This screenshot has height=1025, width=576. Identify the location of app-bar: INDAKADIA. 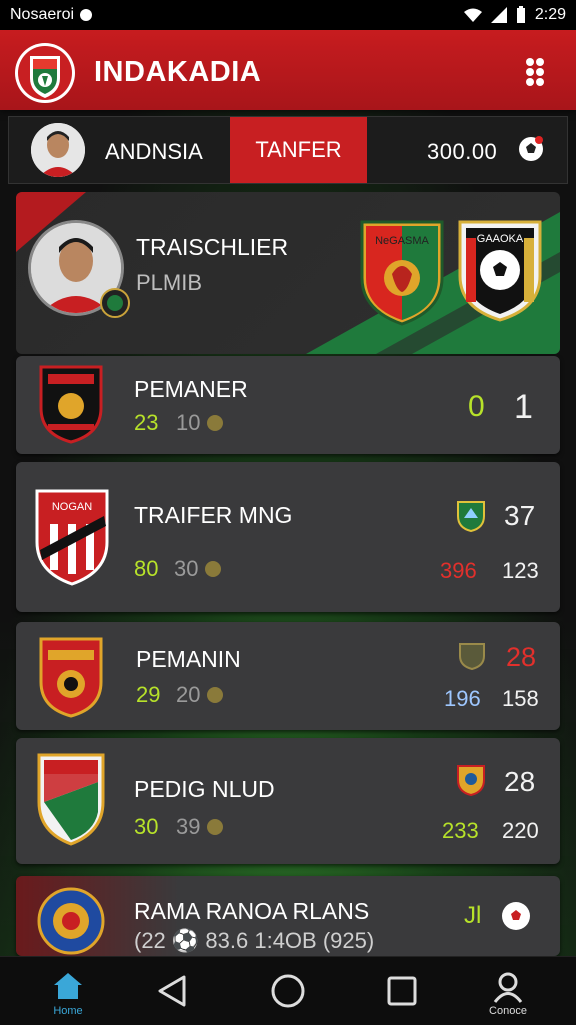
(288, 70).